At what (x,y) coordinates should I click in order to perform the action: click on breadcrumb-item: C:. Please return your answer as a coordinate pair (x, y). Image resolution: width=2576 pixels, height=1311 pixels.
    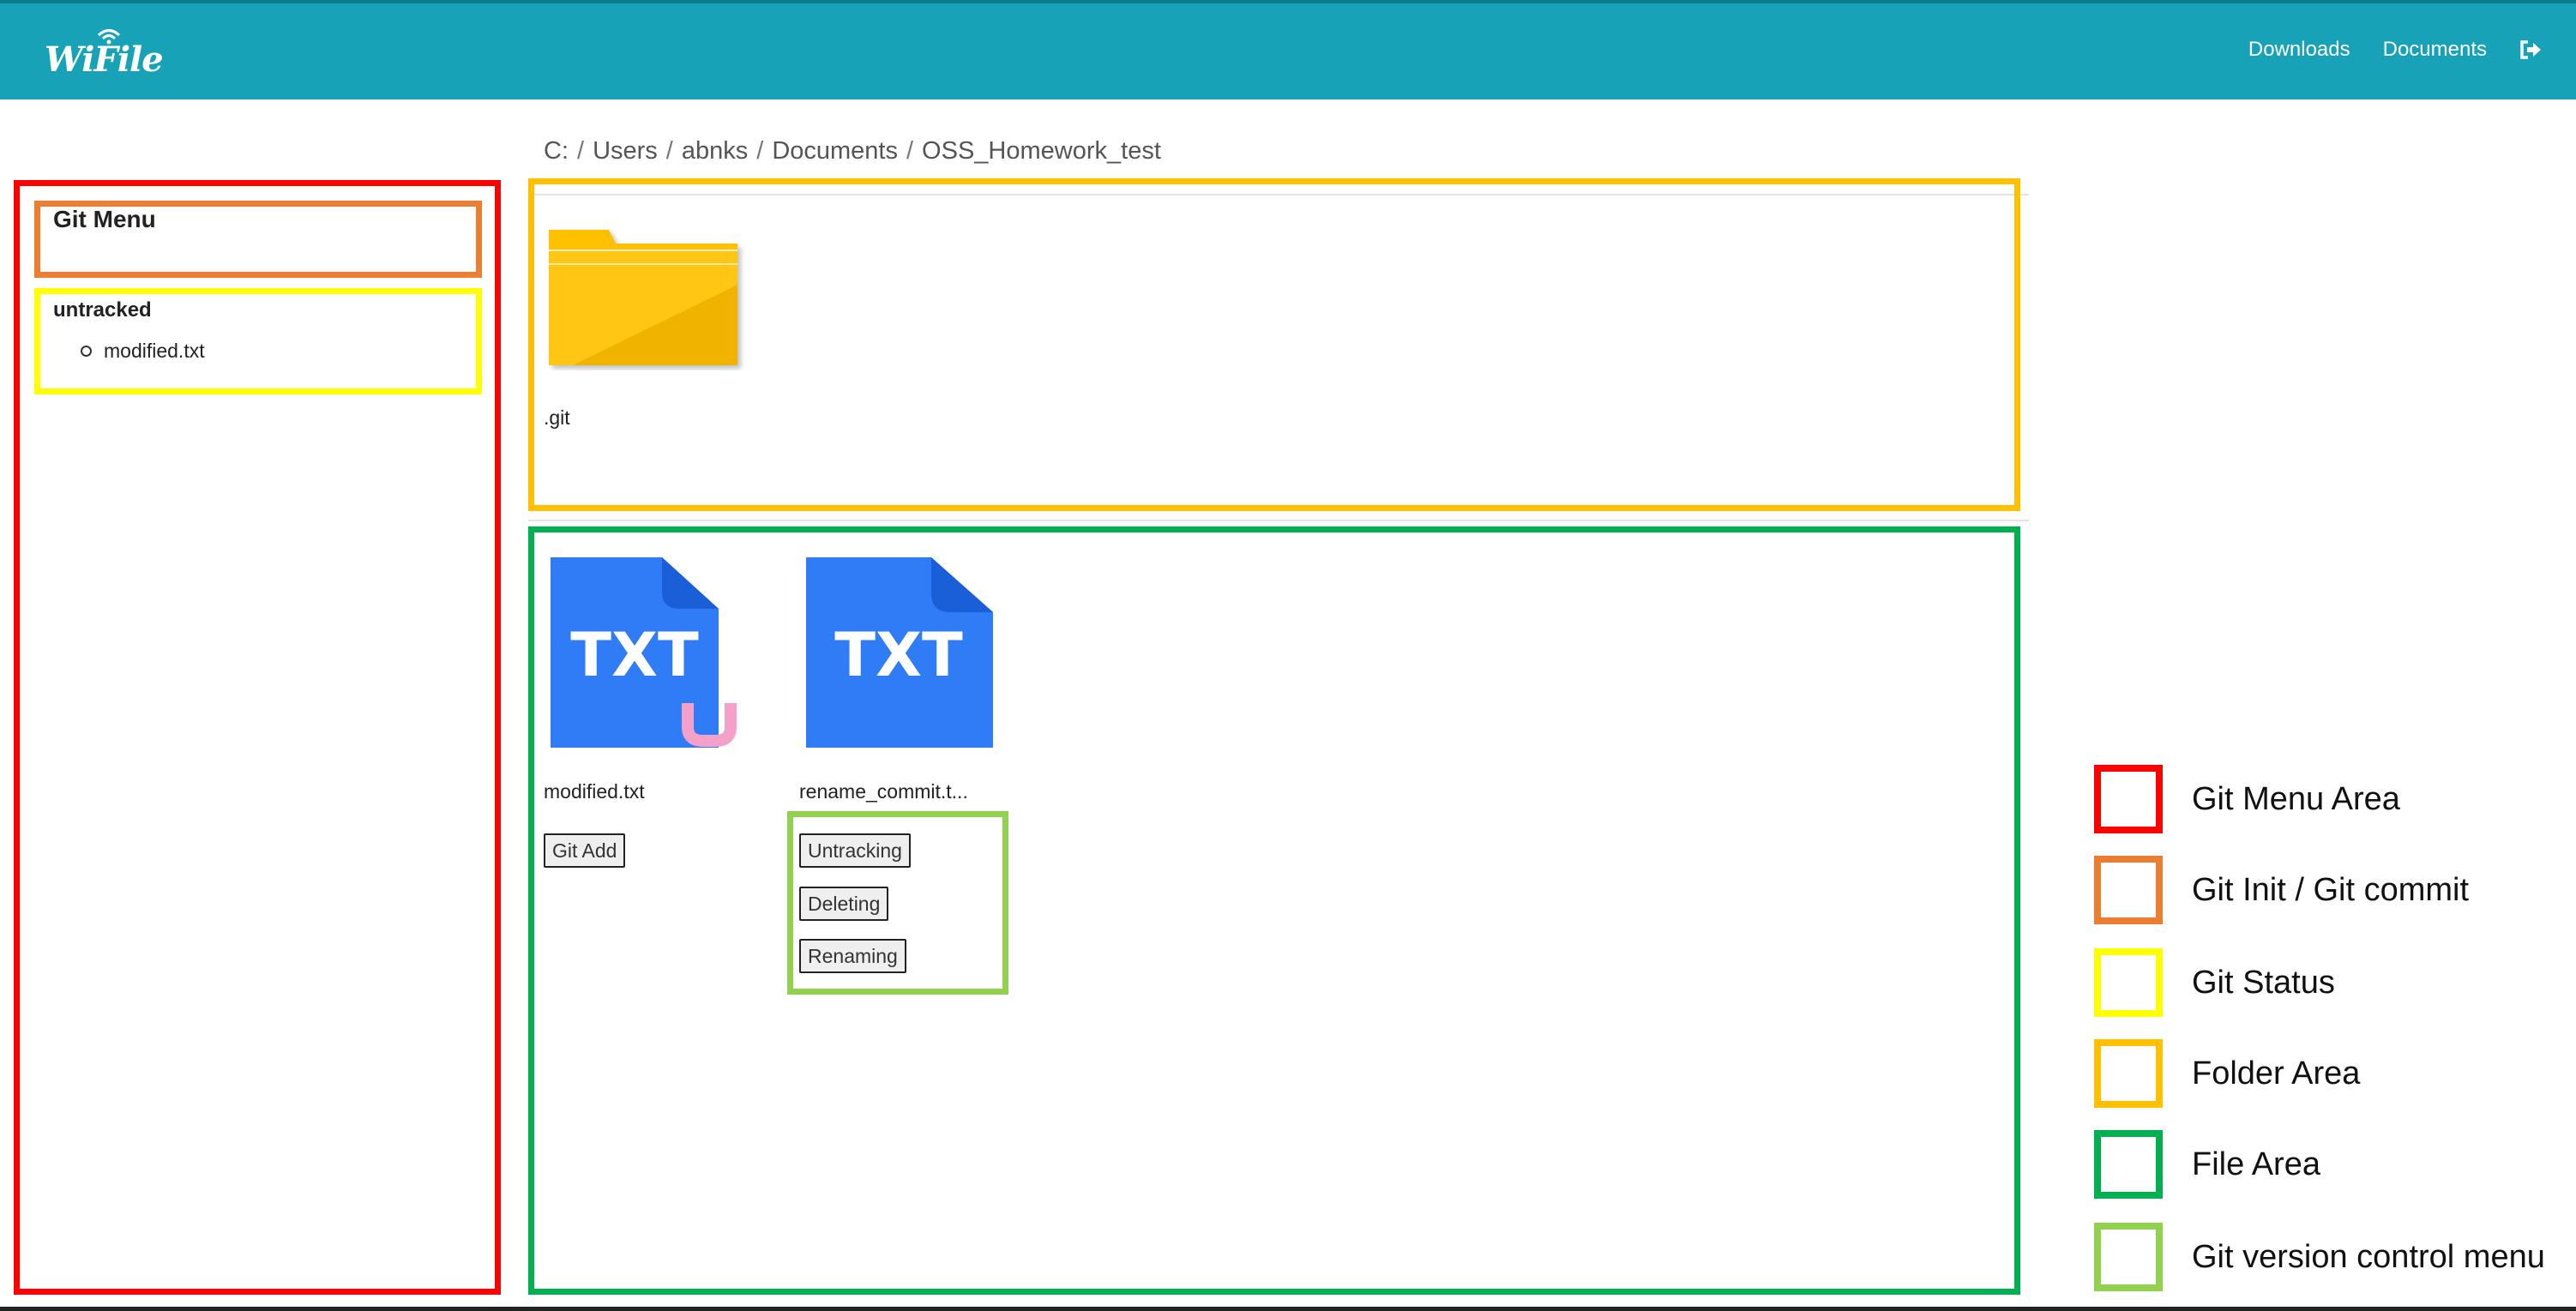
    Looking at the image, I should click on (556, 151).